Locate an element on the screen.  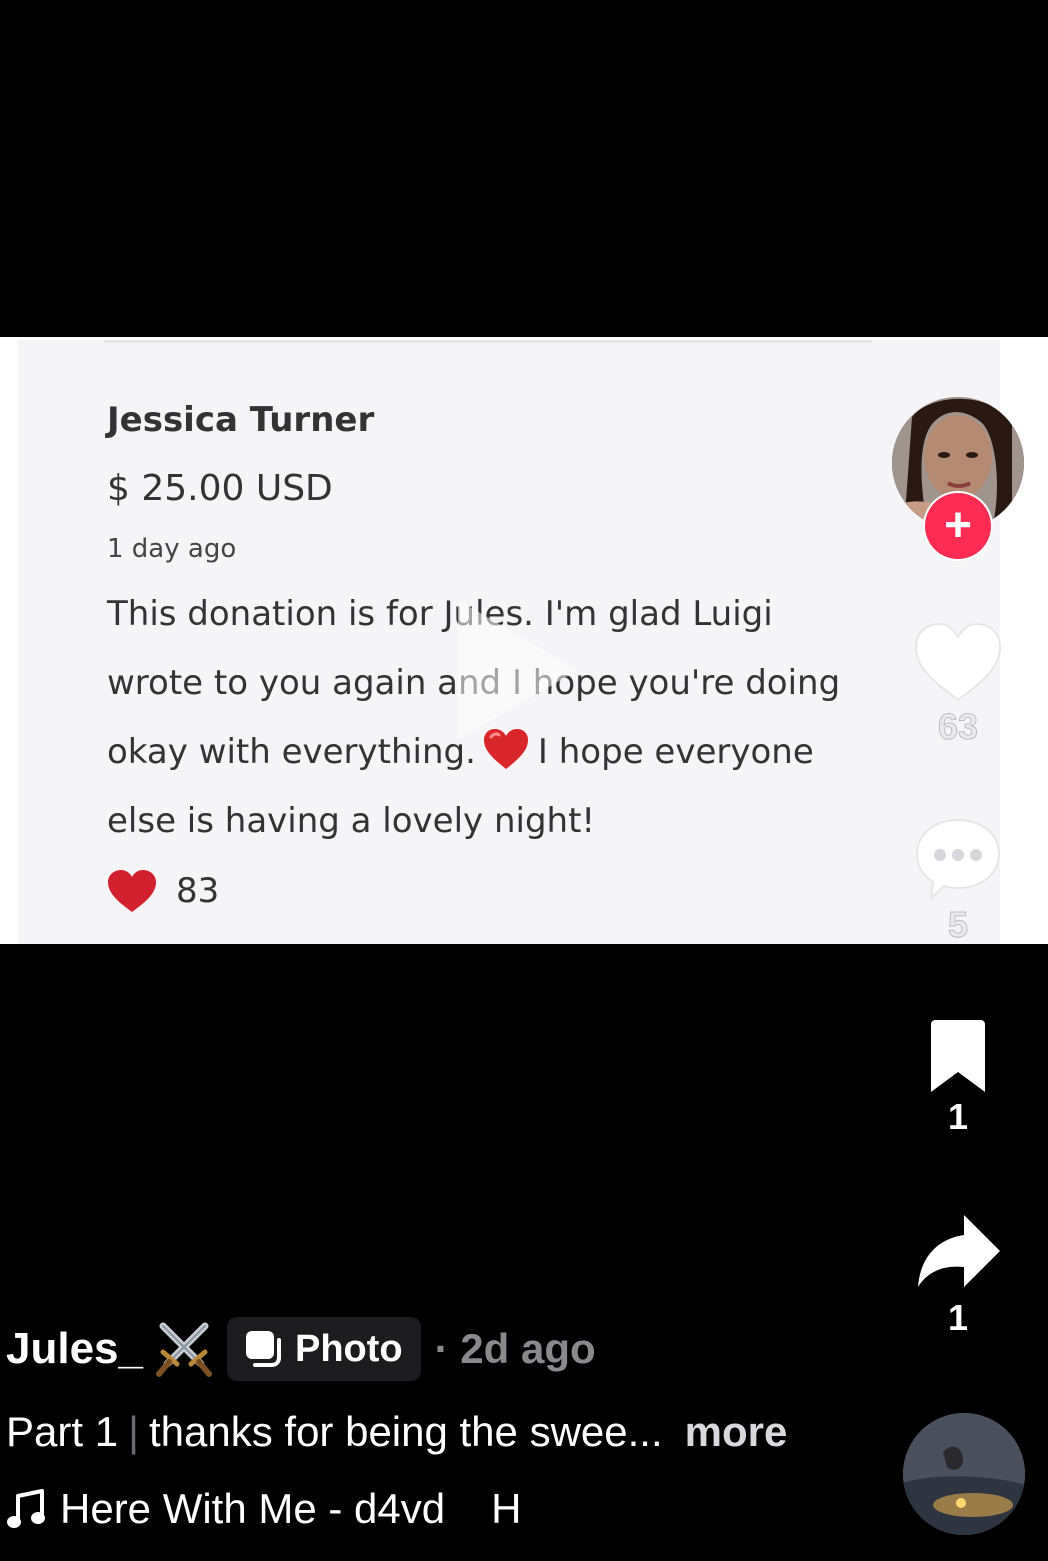
music-title: Here With Me - d4vd is located at coordinates (253, 1508).